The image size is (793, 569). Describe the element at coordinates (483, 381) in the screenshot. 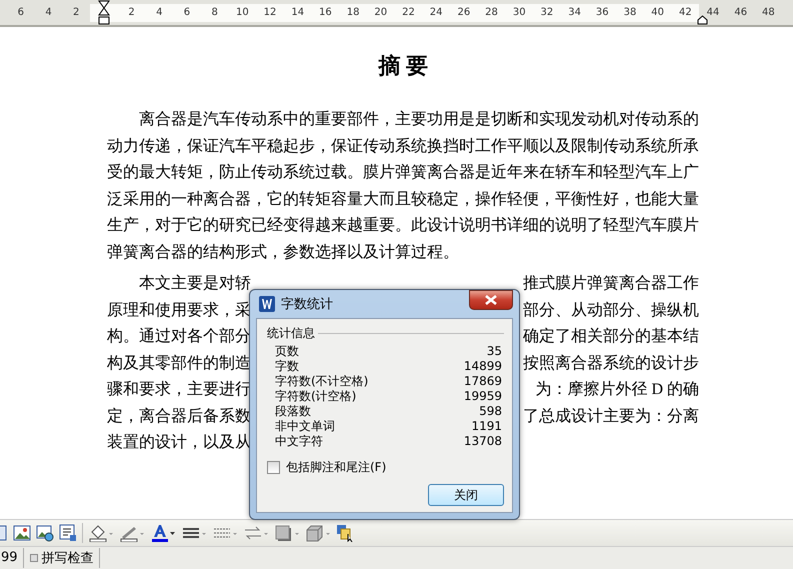

I see `stat-value: 17869` at that location.